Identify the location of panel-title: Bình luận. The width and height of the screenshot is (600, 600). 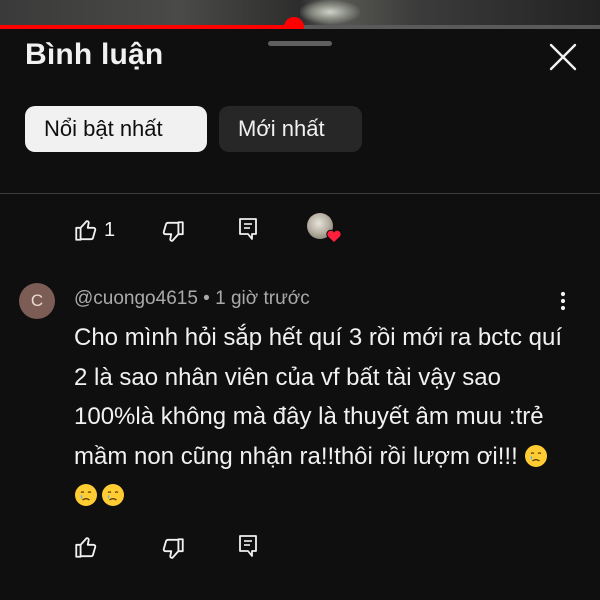
(94, 54).